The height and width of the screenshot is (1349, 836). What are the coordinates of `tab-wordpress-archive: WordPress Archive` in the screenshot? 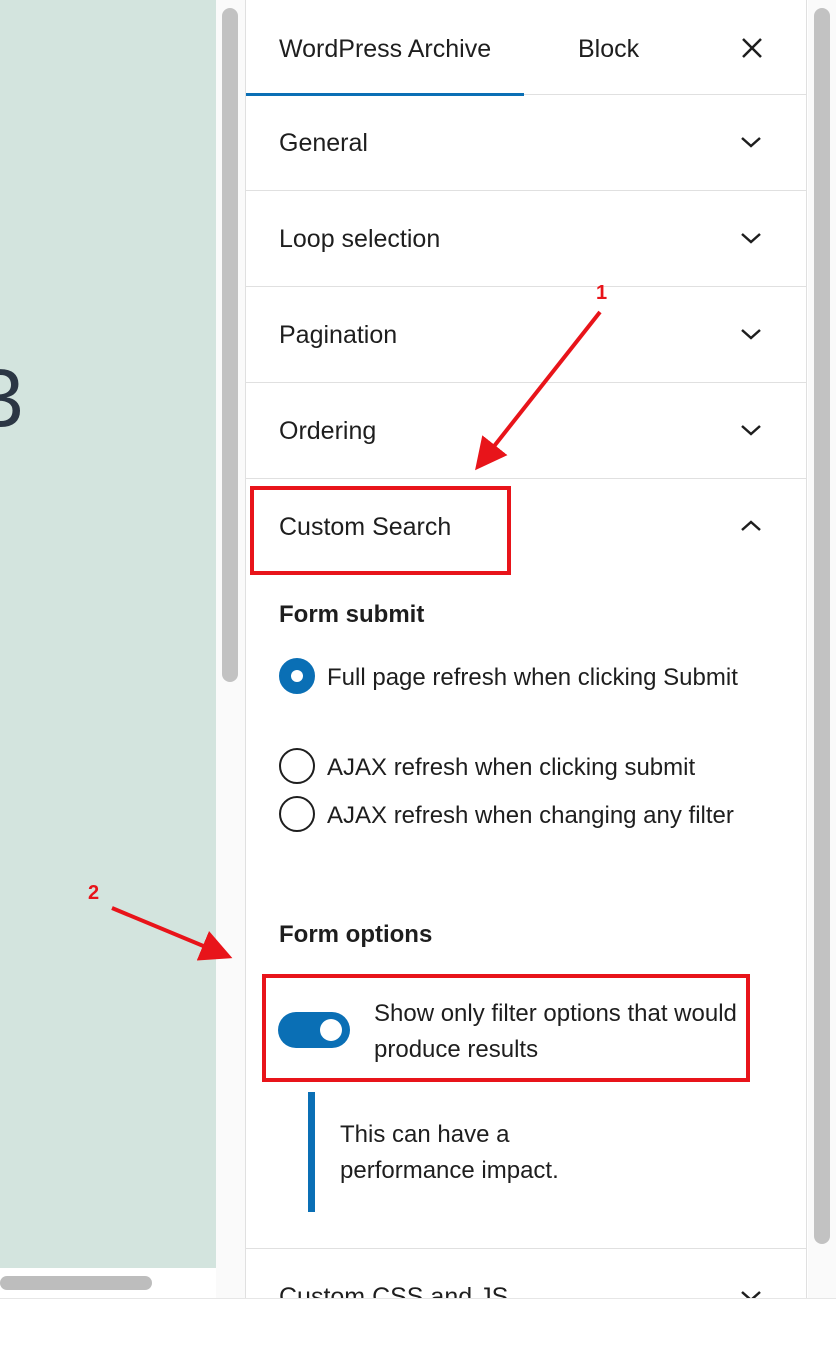 It's located at (385, 48).